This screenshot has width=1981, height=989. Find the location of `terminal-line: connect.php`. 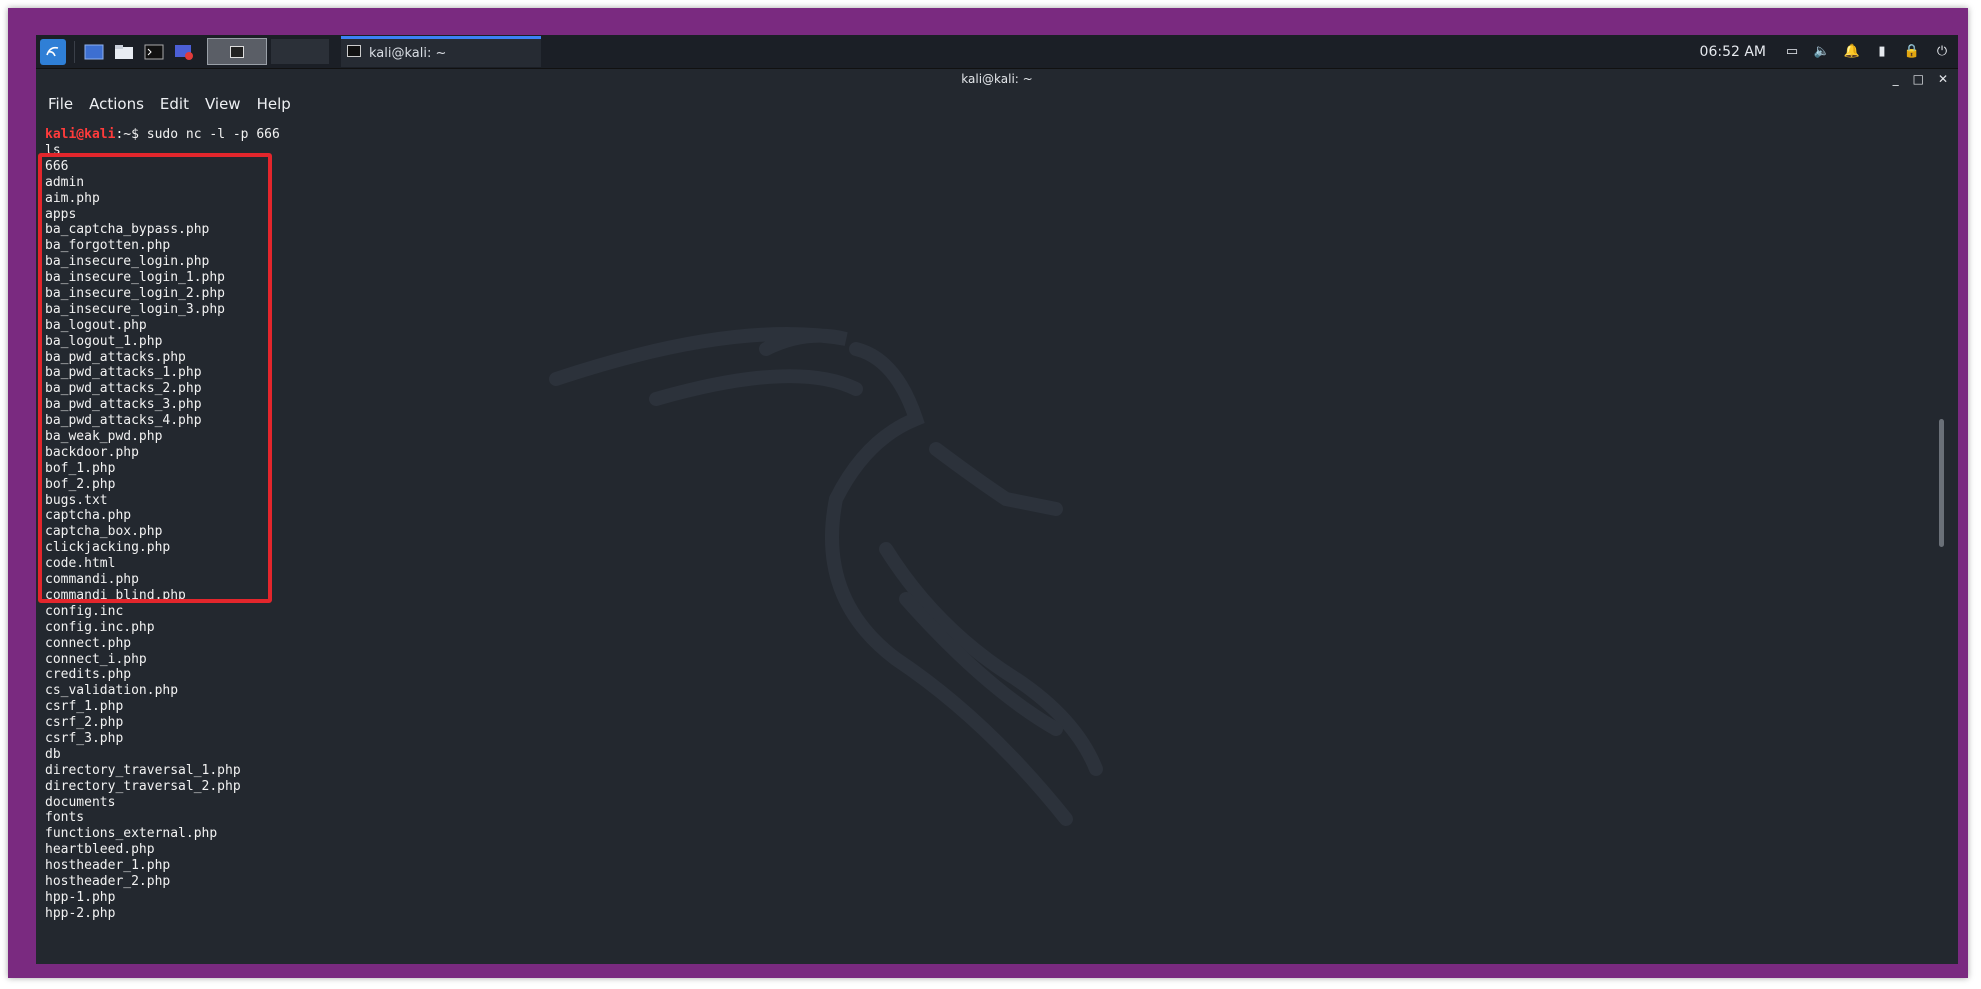

terminal-line: connect.php is located at coordinates (88, 643).